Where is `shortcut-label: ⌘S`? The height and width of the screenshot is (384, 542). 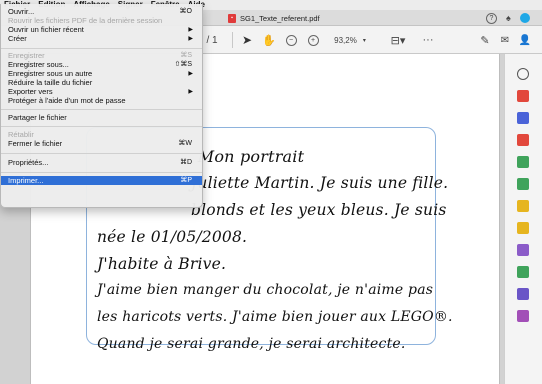 shortcut-label: ⌘S is located at coordinates (186, 55).